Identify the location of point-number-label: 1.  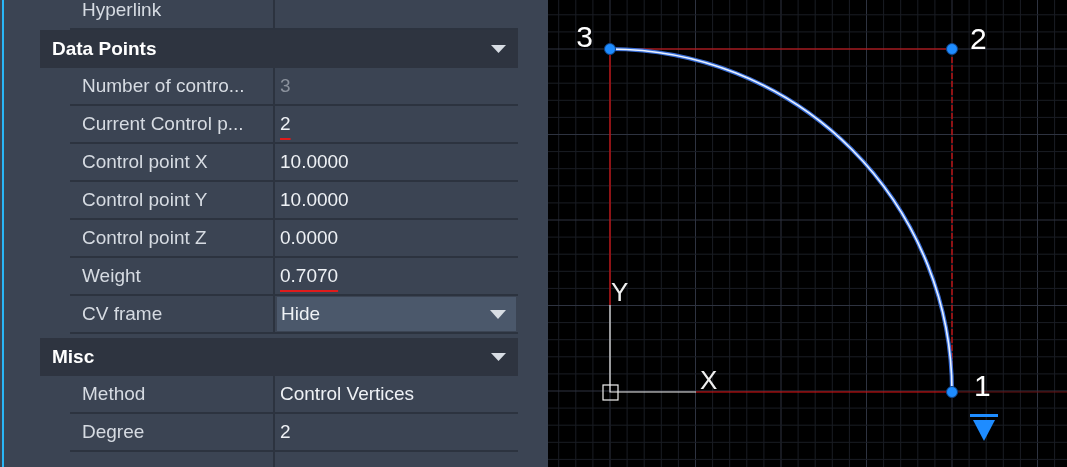
(982, 385).